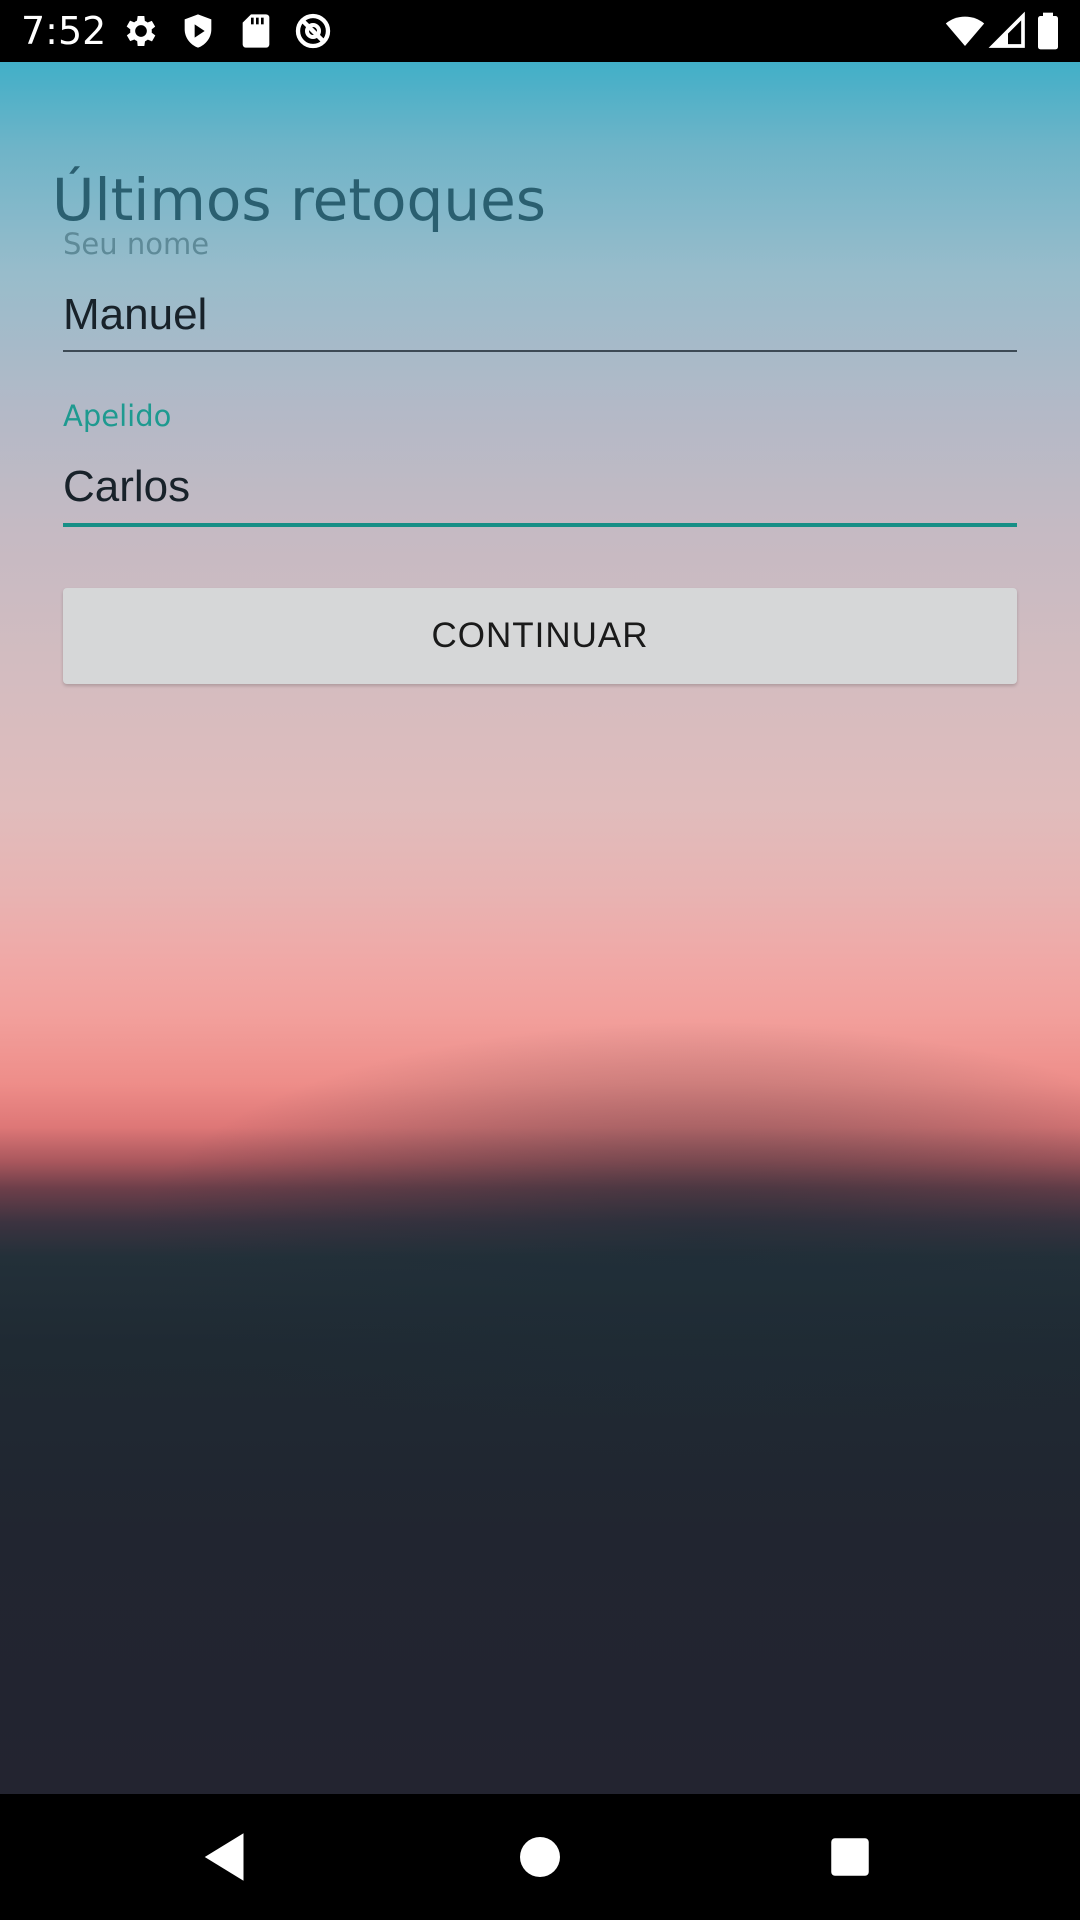  I want to click on battery-icon, so click(1048, 31).